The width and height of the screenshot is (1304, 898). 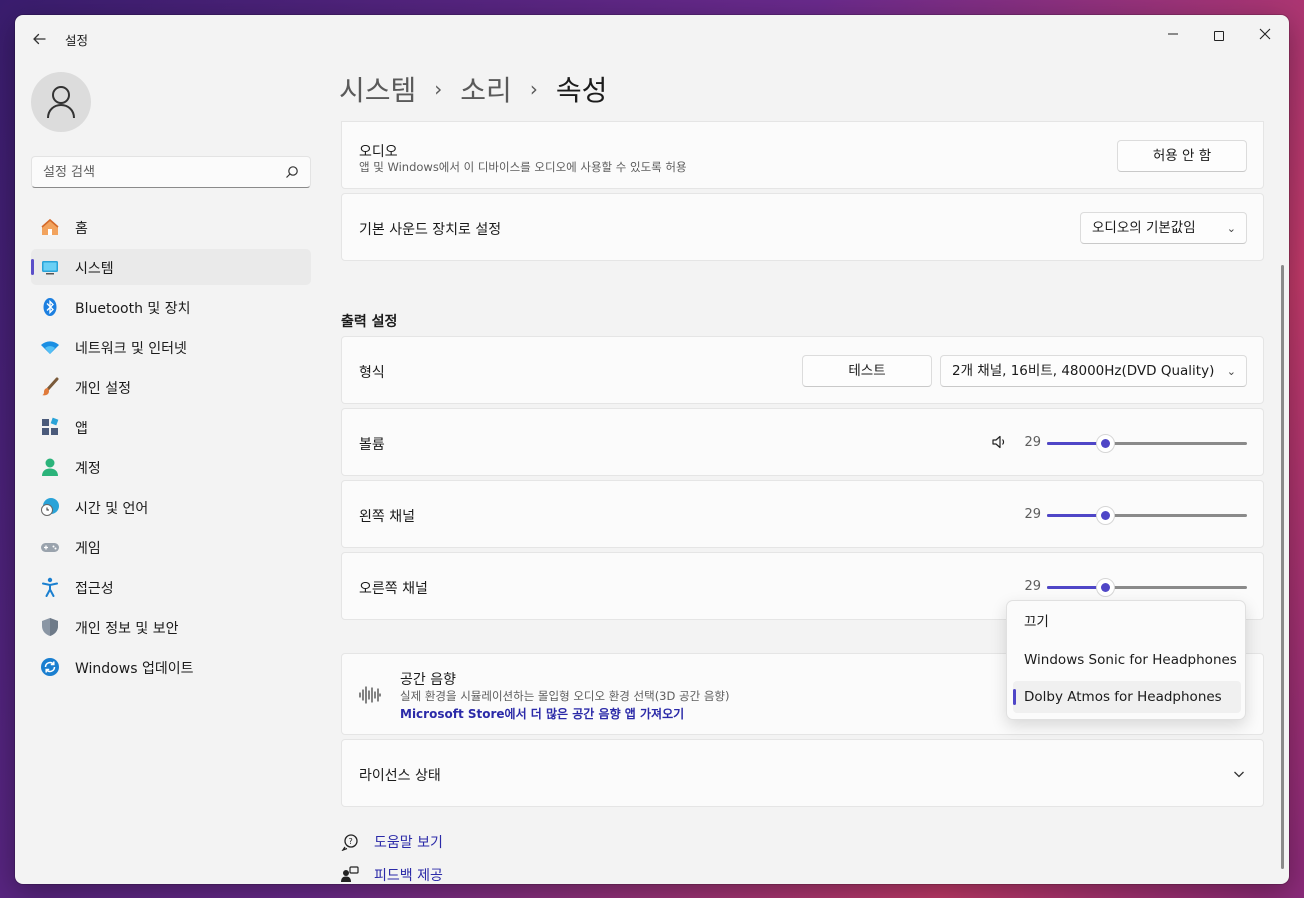 I want to click on sidebar-item-system: 시스템, so click(x=171, y=267).